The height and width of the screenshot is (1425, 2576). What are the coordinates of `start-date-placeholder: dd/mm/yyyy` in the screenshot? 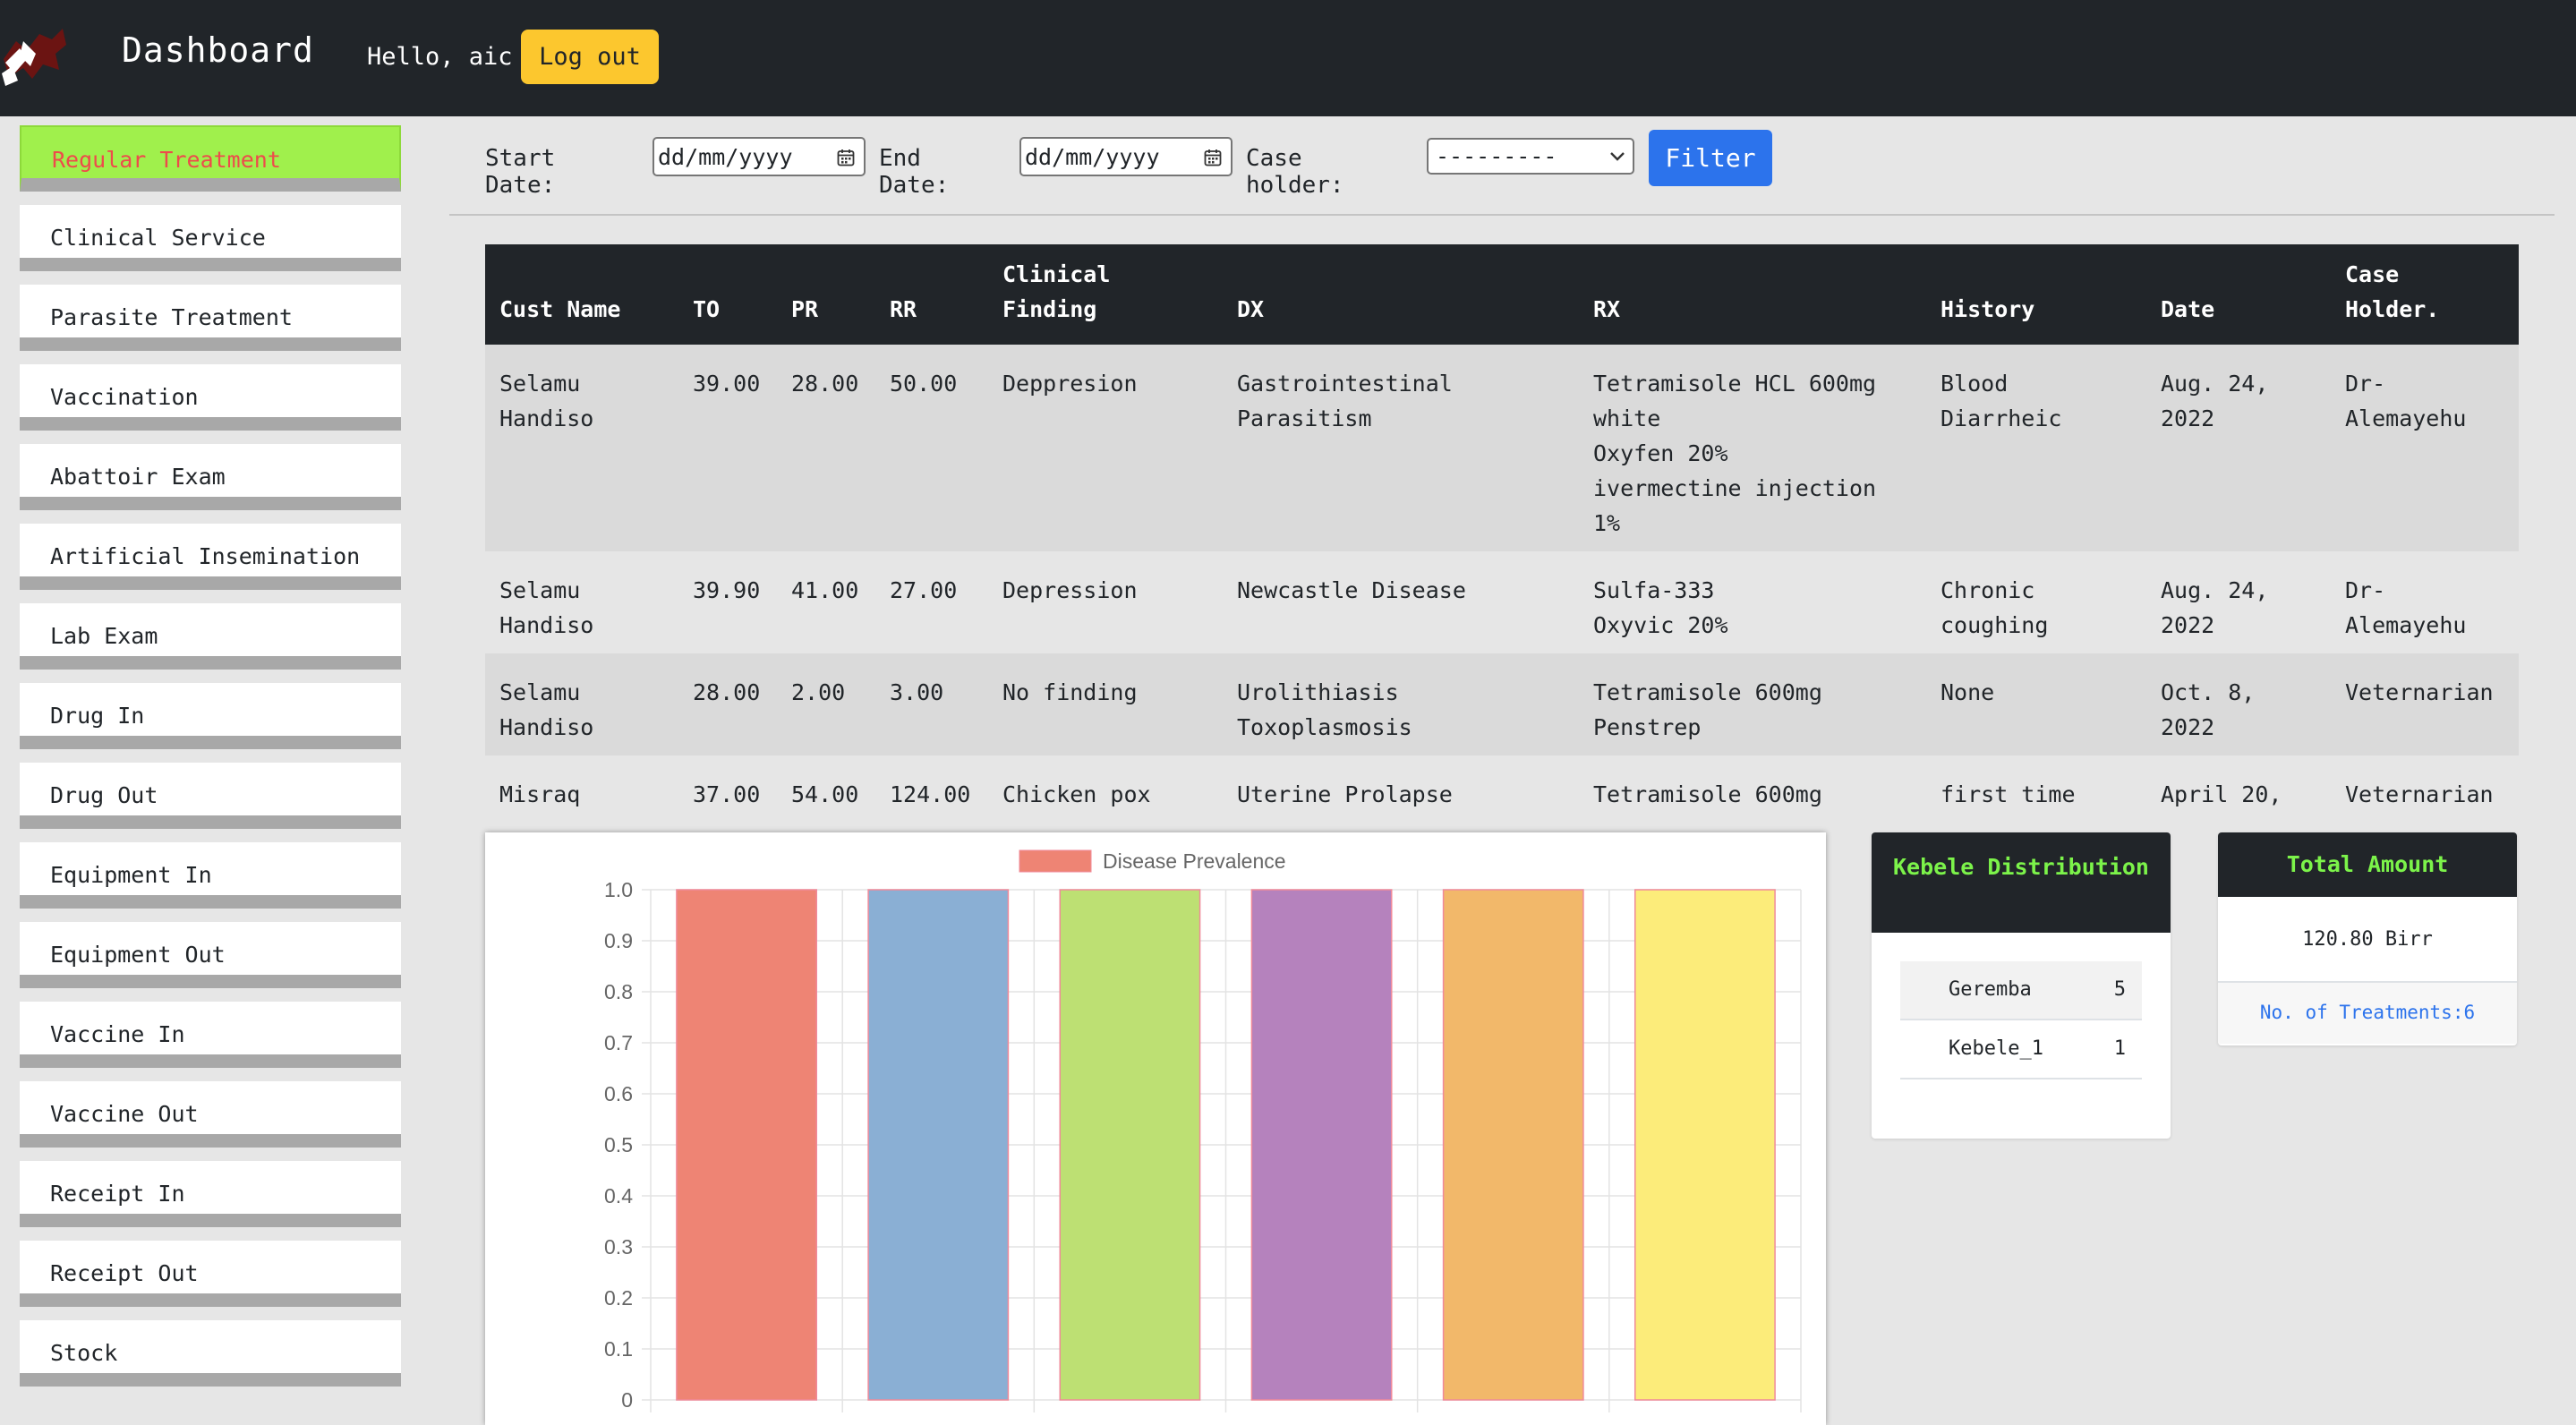 It's located at (725, 157).